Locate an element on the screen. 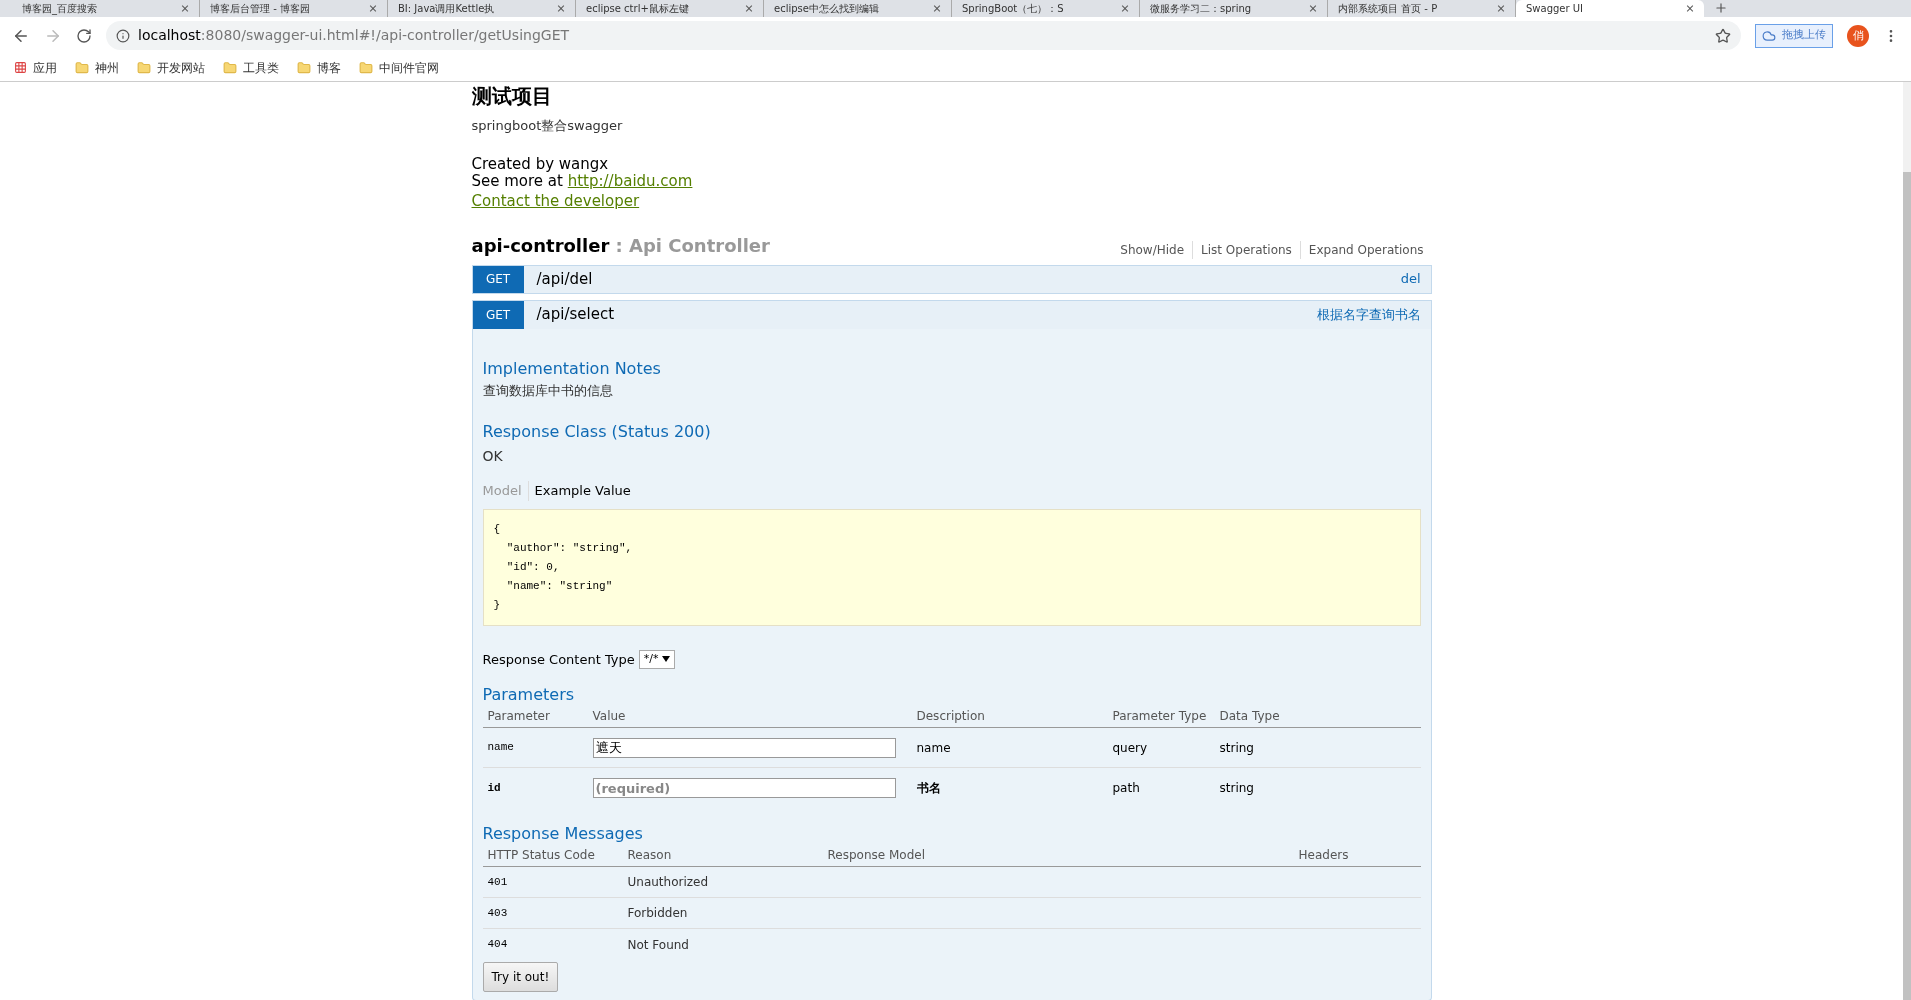 The image size is (1911, 1000). tab-title: eclipse中怎么找到编辑 is located at coordinates (827, 8).